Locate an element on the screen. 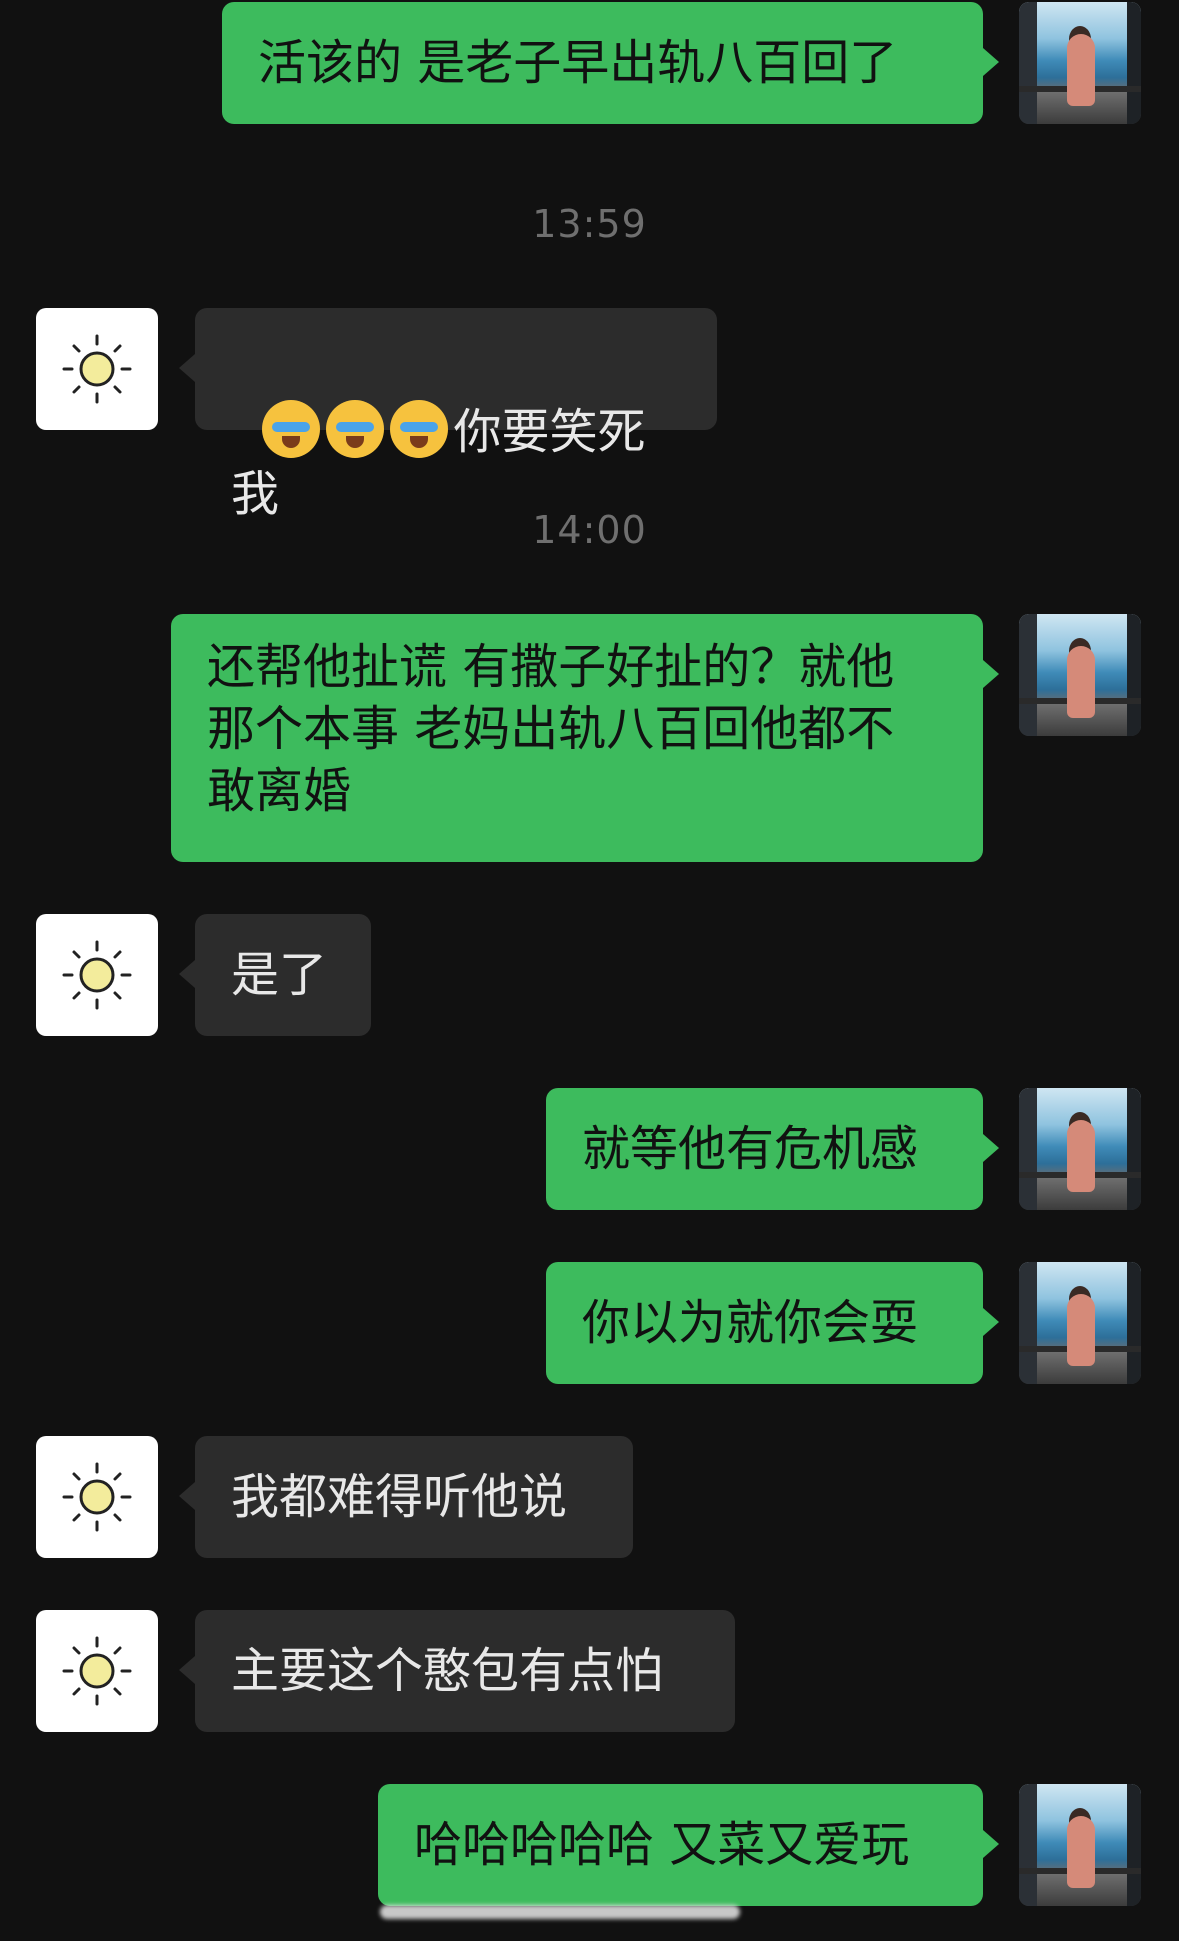 The height and width of the screenshot is (1941, 1179). incoming-message-bubble: 你要笑死我 is located at coordinates (448, 415).